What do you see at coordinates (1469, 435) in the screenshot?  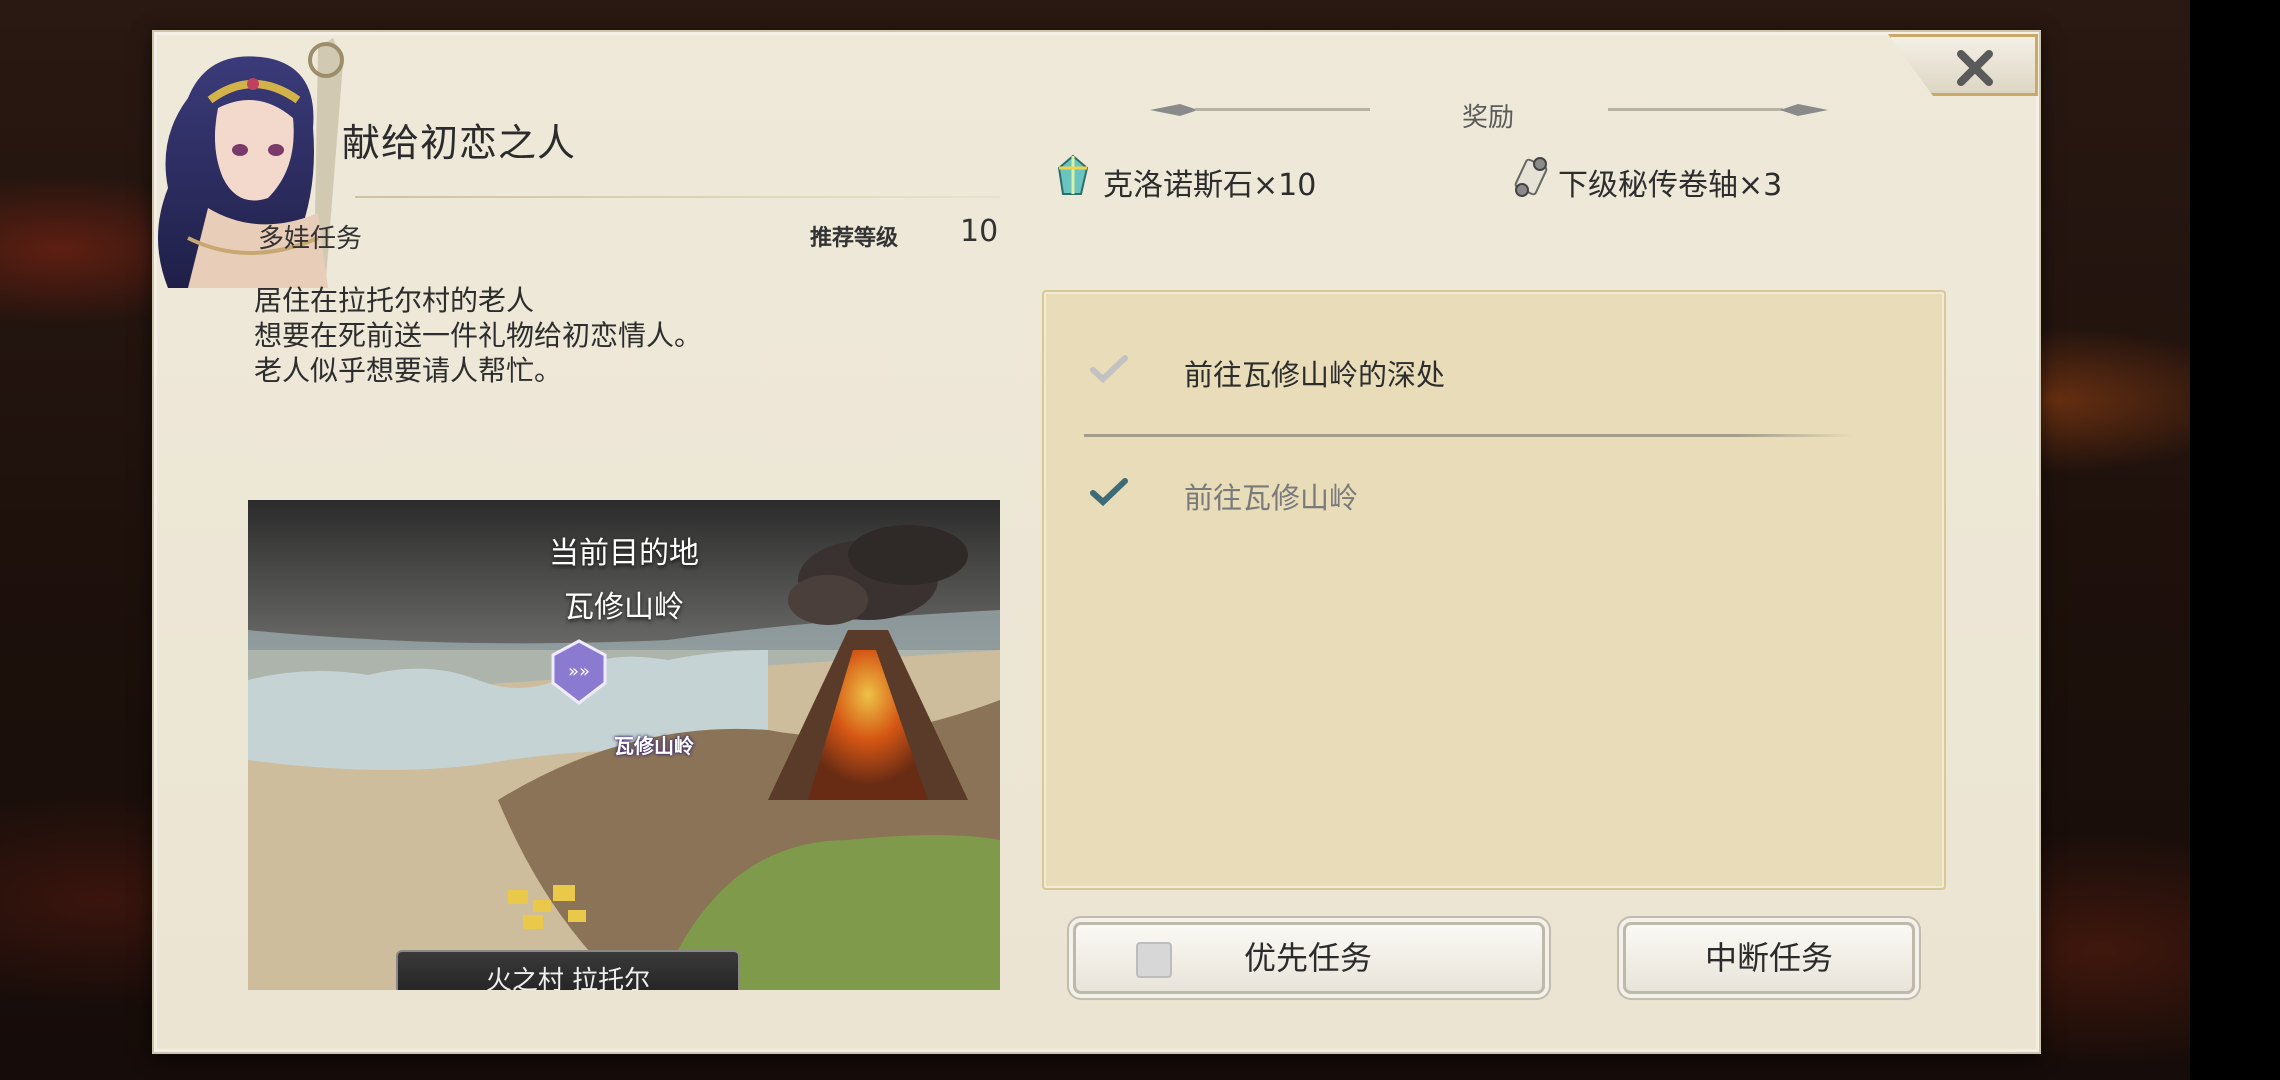 I see `objective-divider` at bounding box center [1469, 435].